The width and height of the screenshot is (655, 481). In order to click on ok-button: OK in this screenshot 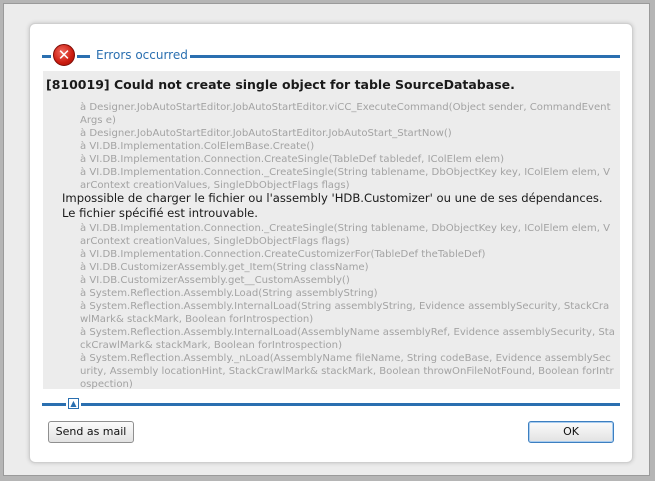, I will do `click(571, 432)`.